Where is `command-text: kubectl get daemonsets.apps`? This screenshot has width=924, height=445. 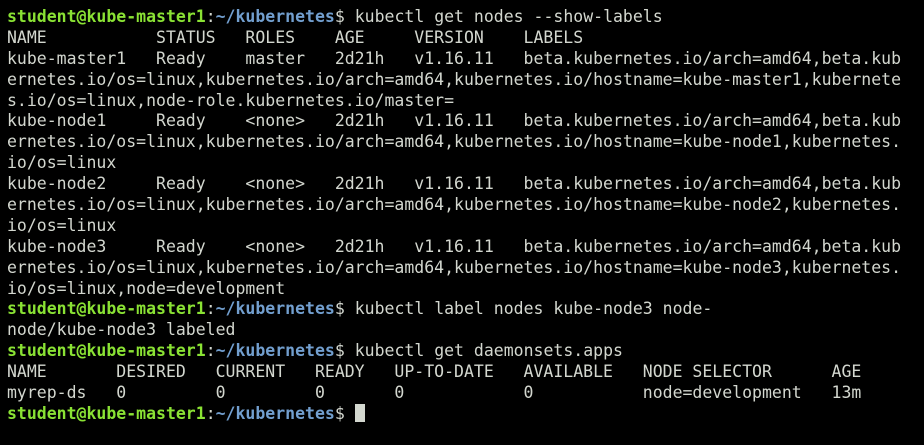
command-text: kubectl get daemonsets.apps is located at coordinates (488, 351).